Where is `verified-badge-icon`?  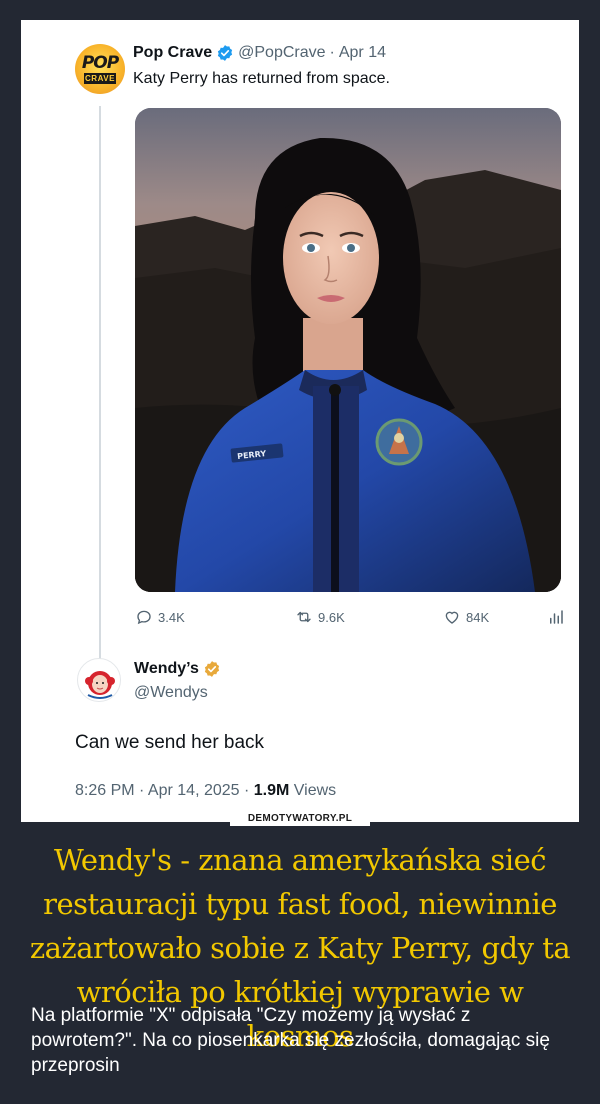
verified-badge-icon is located at coordinates (225, 53).